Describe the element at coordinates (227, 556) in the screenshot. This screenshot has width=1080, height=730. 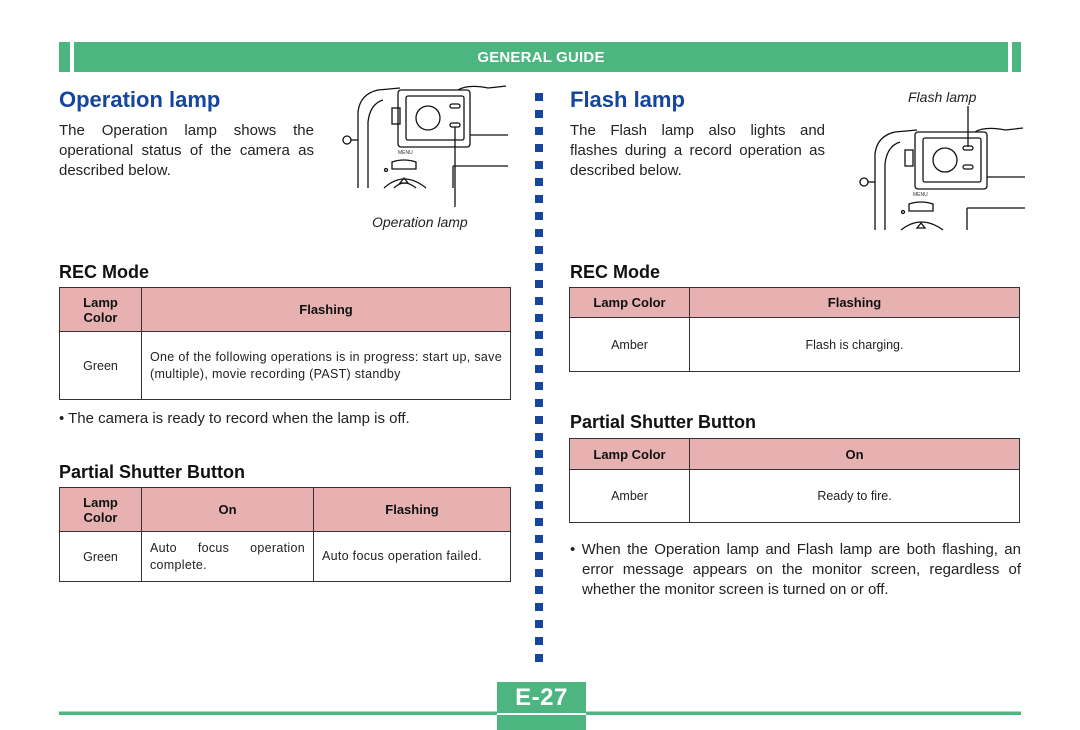
I see `on-cell: Auto focus operation complete.` at that location.